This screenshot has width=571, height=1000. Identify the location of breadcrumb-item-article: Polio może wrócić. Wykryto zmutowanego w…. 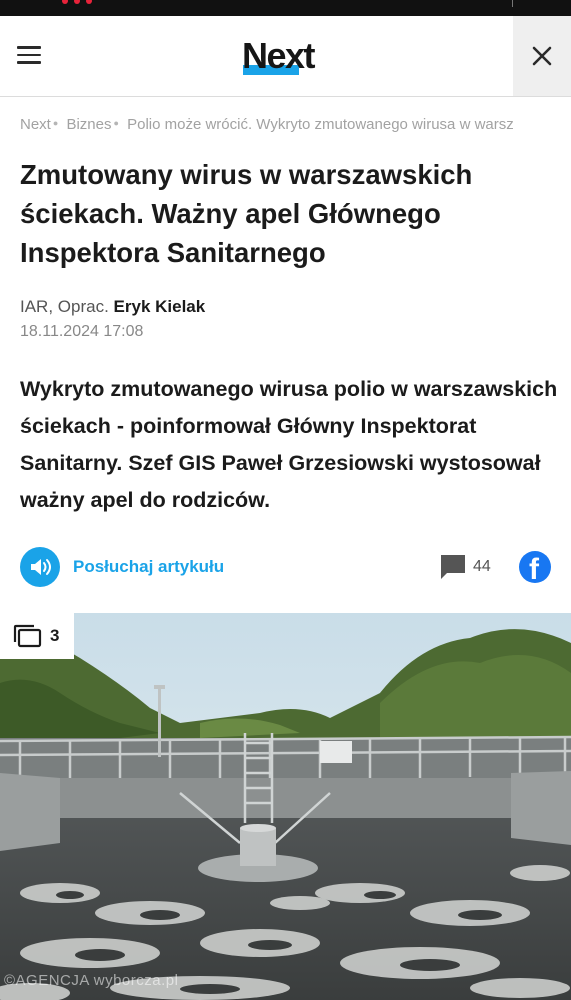
(320, 124).